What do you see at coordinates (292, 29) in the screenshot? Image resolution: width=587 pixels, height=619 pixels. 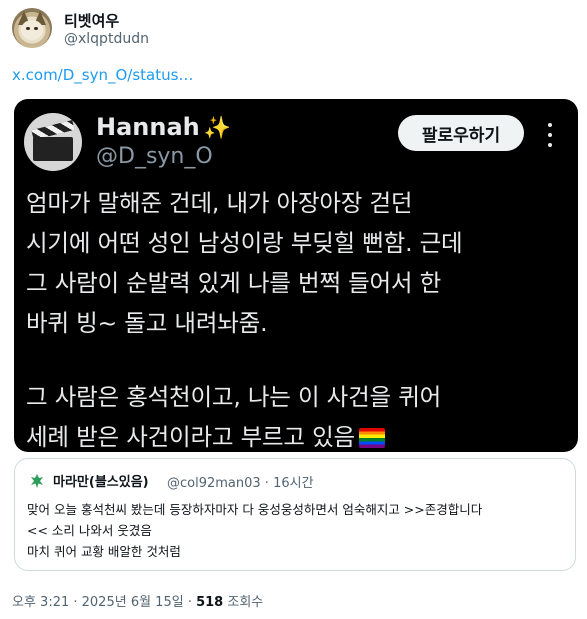 I see `tweet-header: 티벳여우 @xlqptdudn` at bounding box center [292, 29].